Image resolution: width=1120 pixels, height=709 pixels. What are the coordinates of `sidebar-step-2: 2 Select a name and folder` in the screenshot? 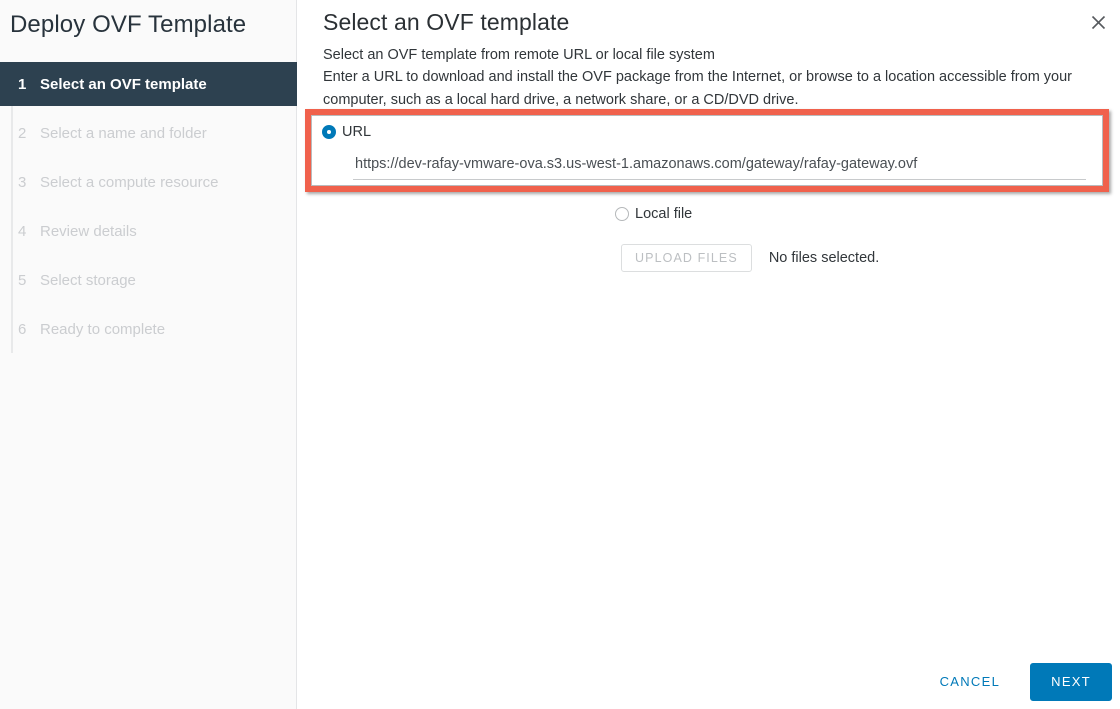 It's located at (148, 133).